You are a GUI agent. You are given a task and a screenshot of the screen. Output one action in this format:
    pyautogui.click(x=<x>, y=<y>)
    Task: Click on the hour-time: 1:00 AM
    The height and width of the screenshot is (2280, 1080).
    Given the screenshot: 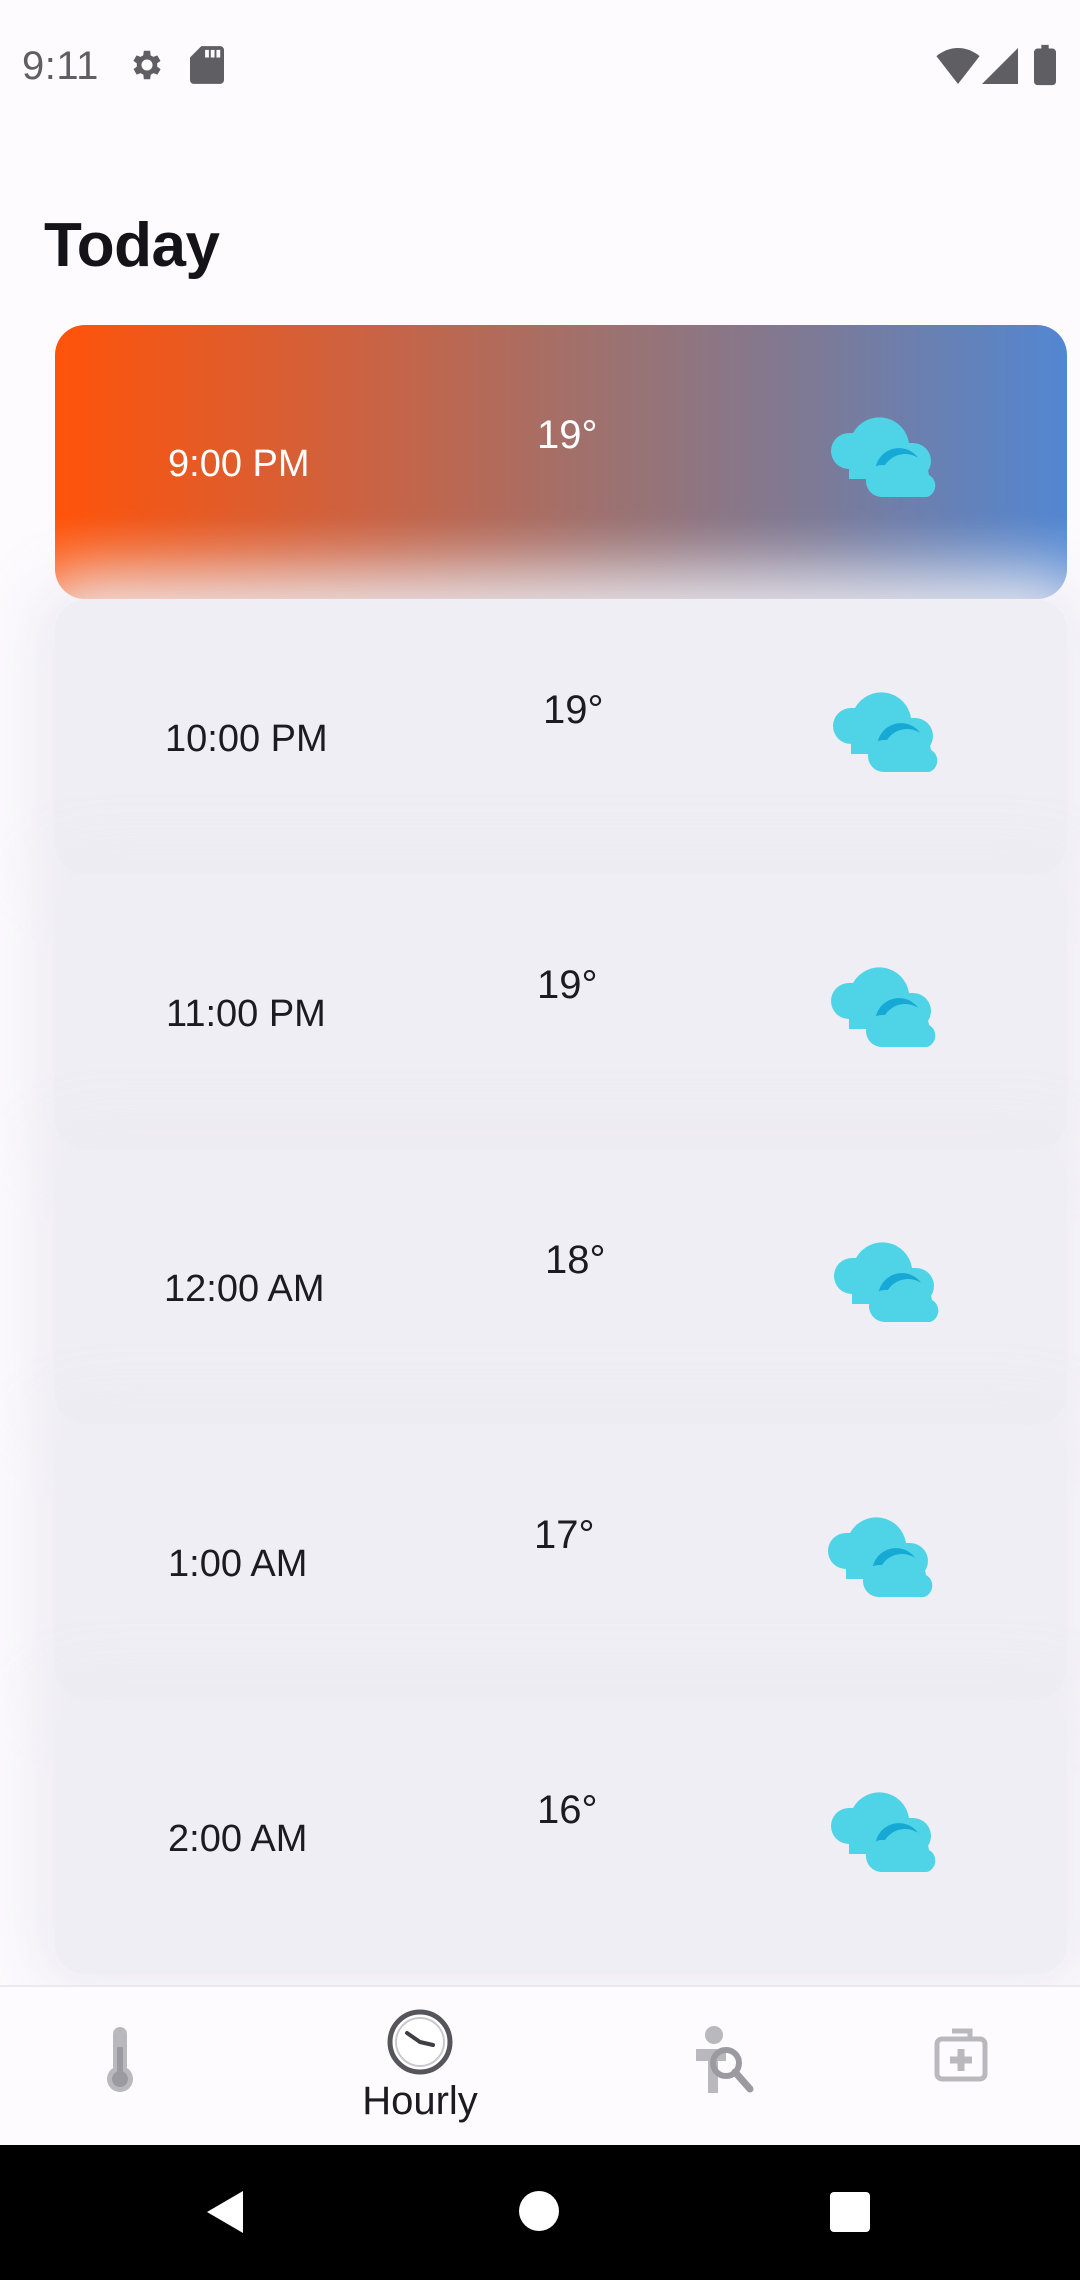 What is the action you would take?
    pyautogui.click(x=238, y=1564)
    